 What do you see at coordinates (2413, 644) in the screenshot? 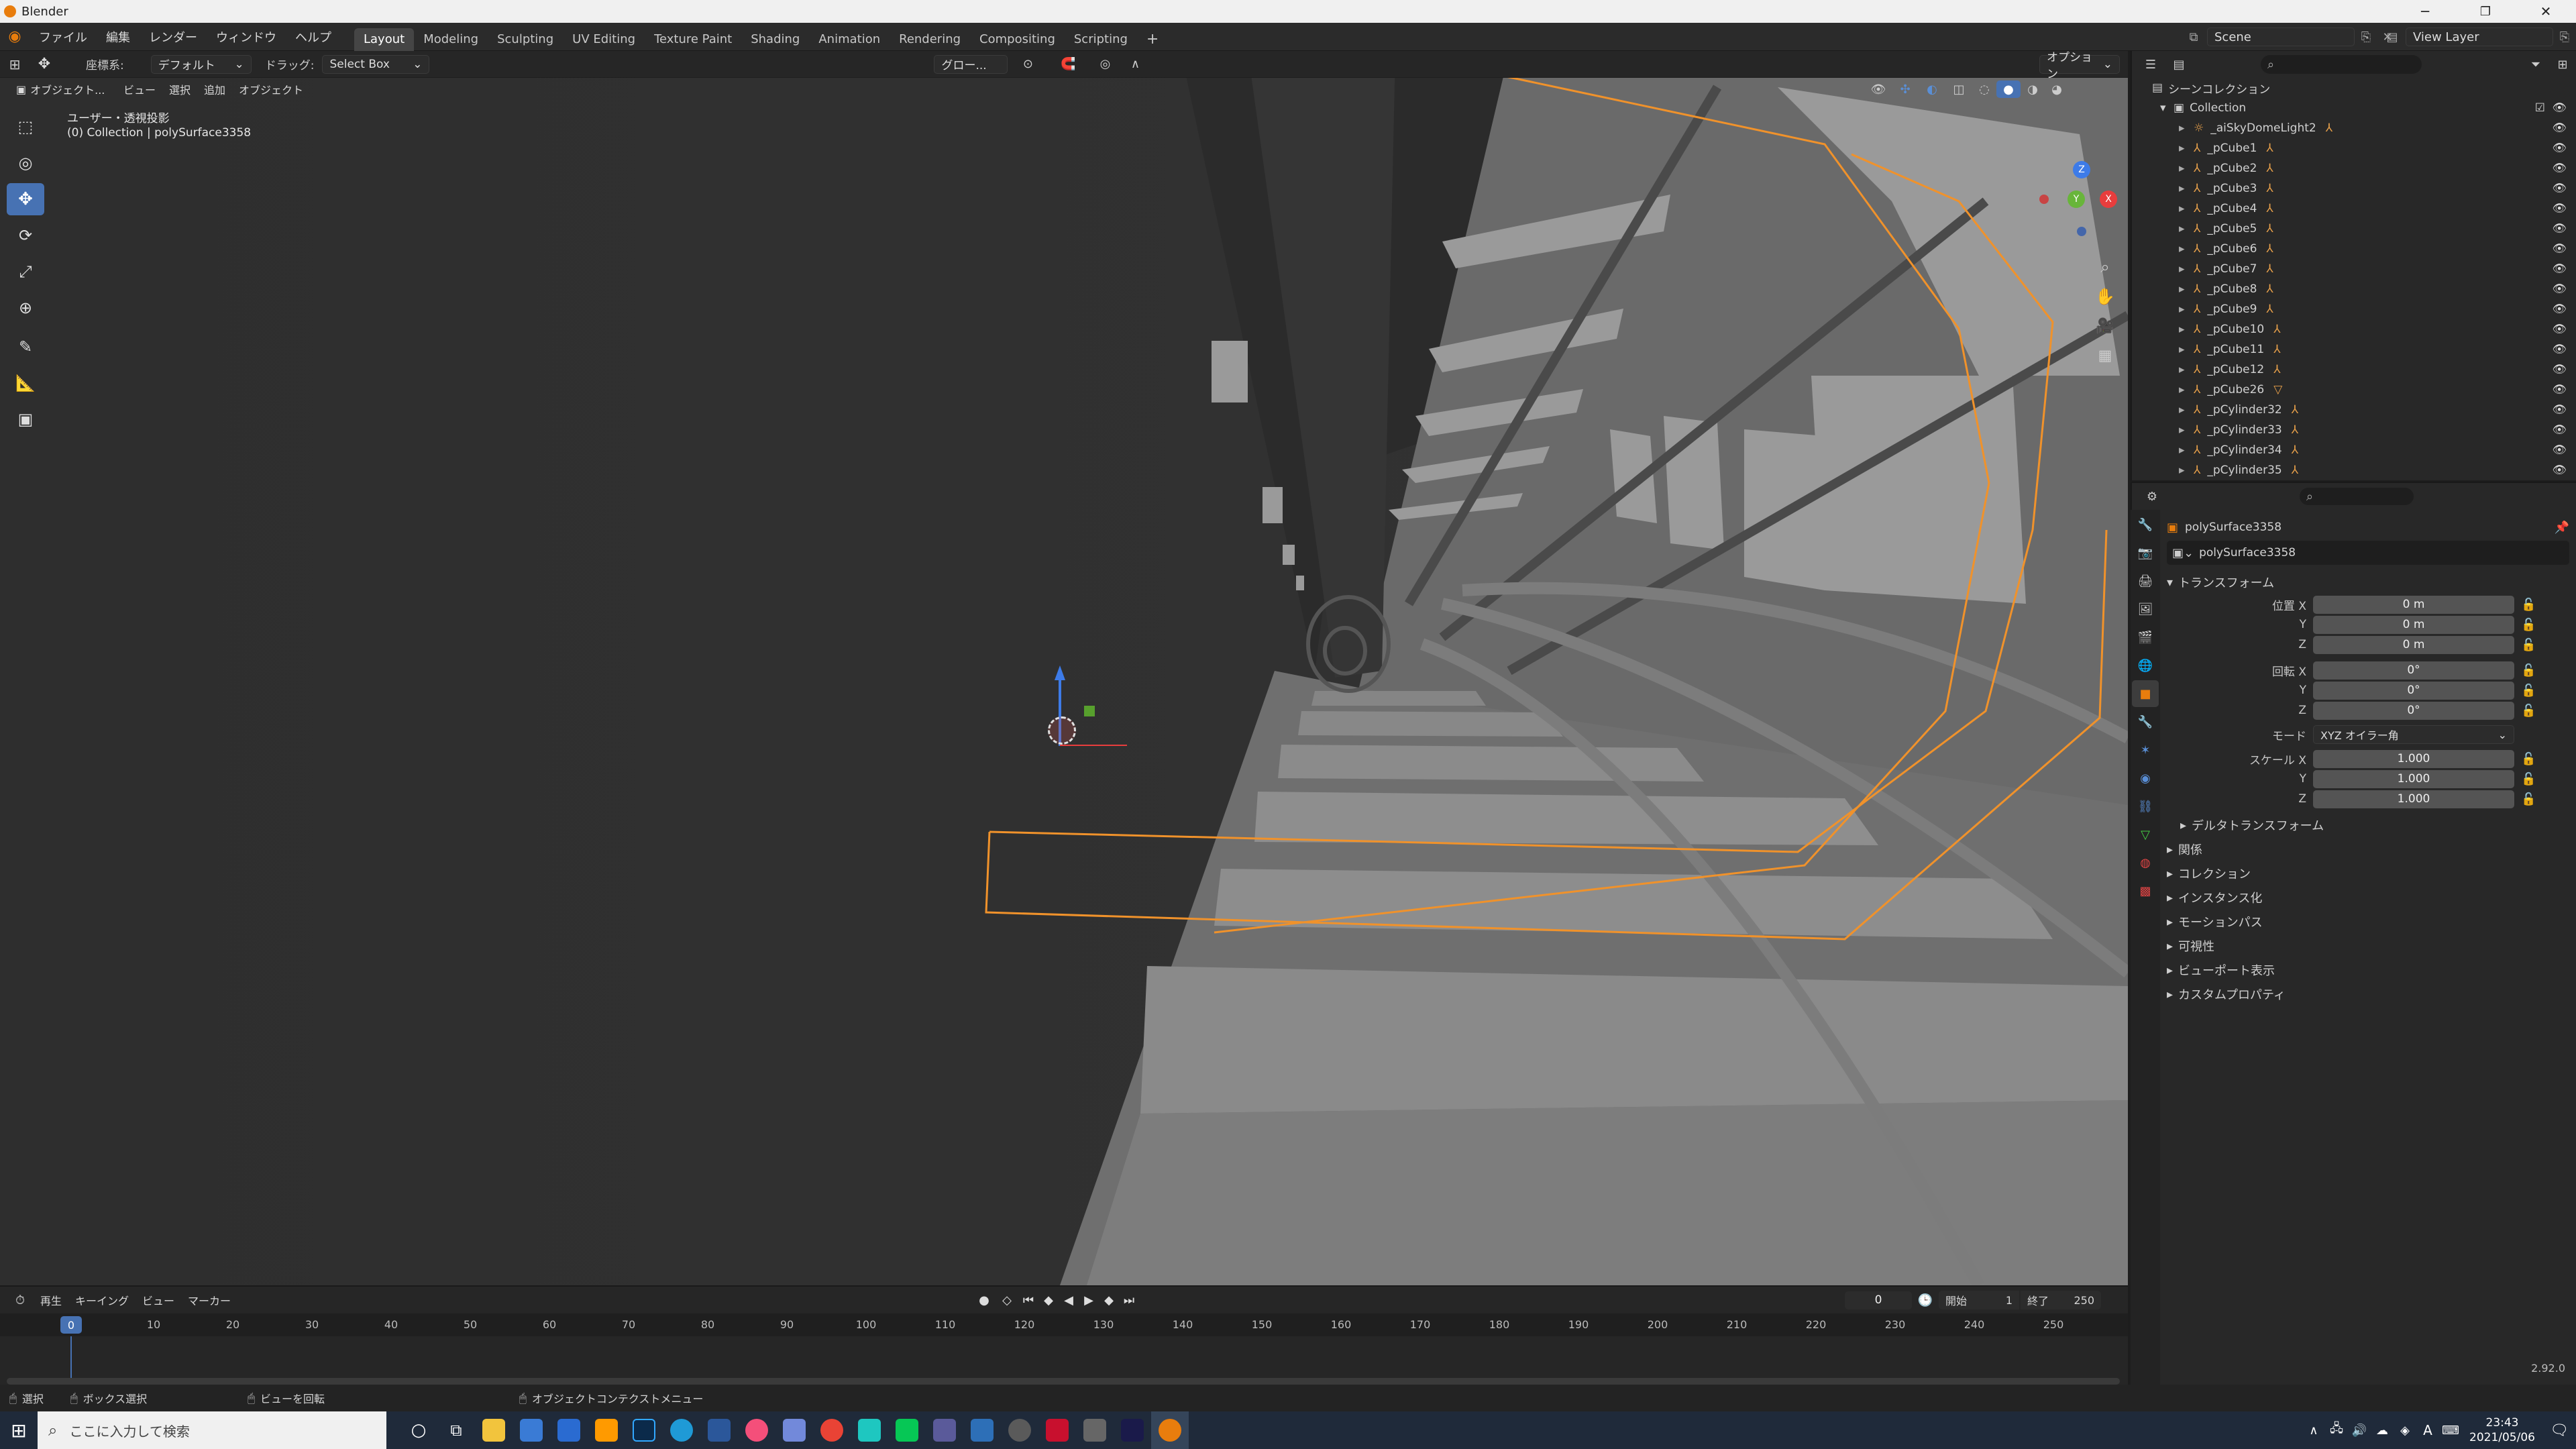
I see `location-z-field: 0 m` at bounding box center [2413, 644].